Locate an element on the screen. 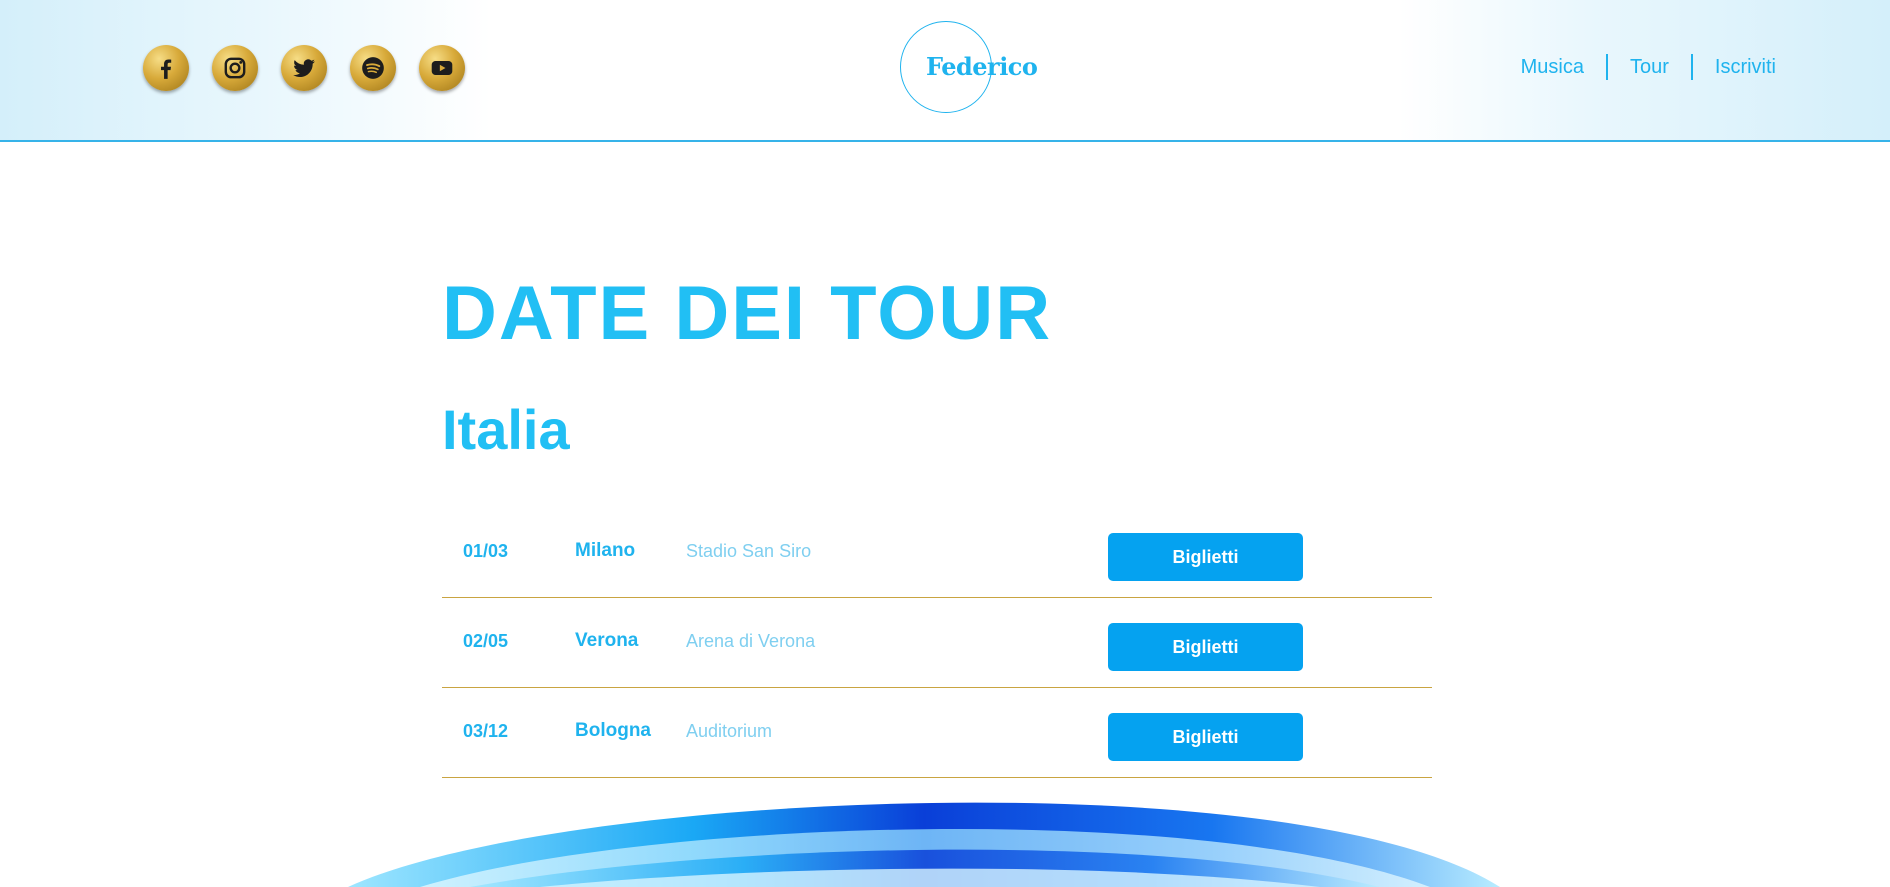 The image size is (1890, 887). tour-city: Verona is located at coordinates (607, 640).